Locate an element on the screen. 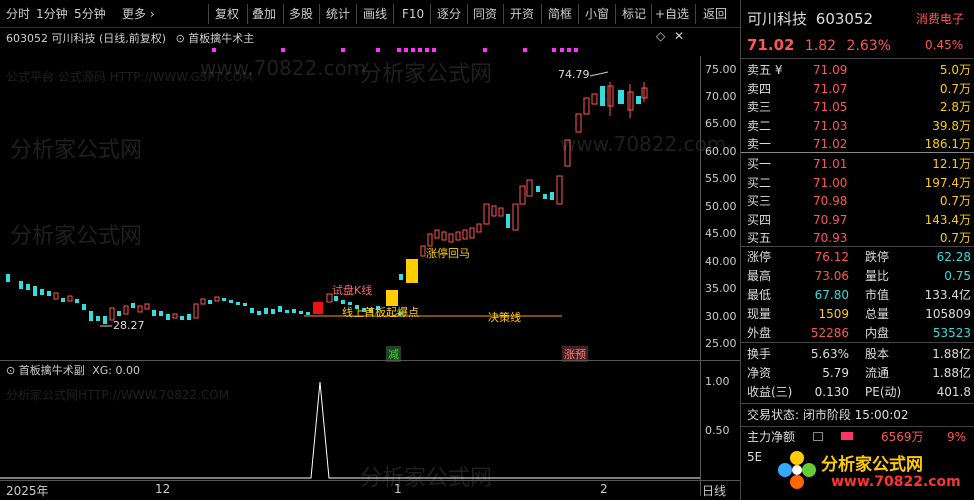 The image size is (974, 500). sub-indicator-chart is located at coordinates (350, 428).